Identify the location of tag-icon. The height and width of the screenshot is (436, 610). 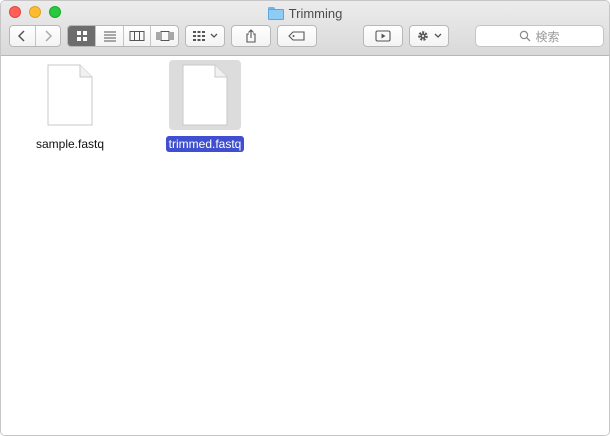
(296, 36).